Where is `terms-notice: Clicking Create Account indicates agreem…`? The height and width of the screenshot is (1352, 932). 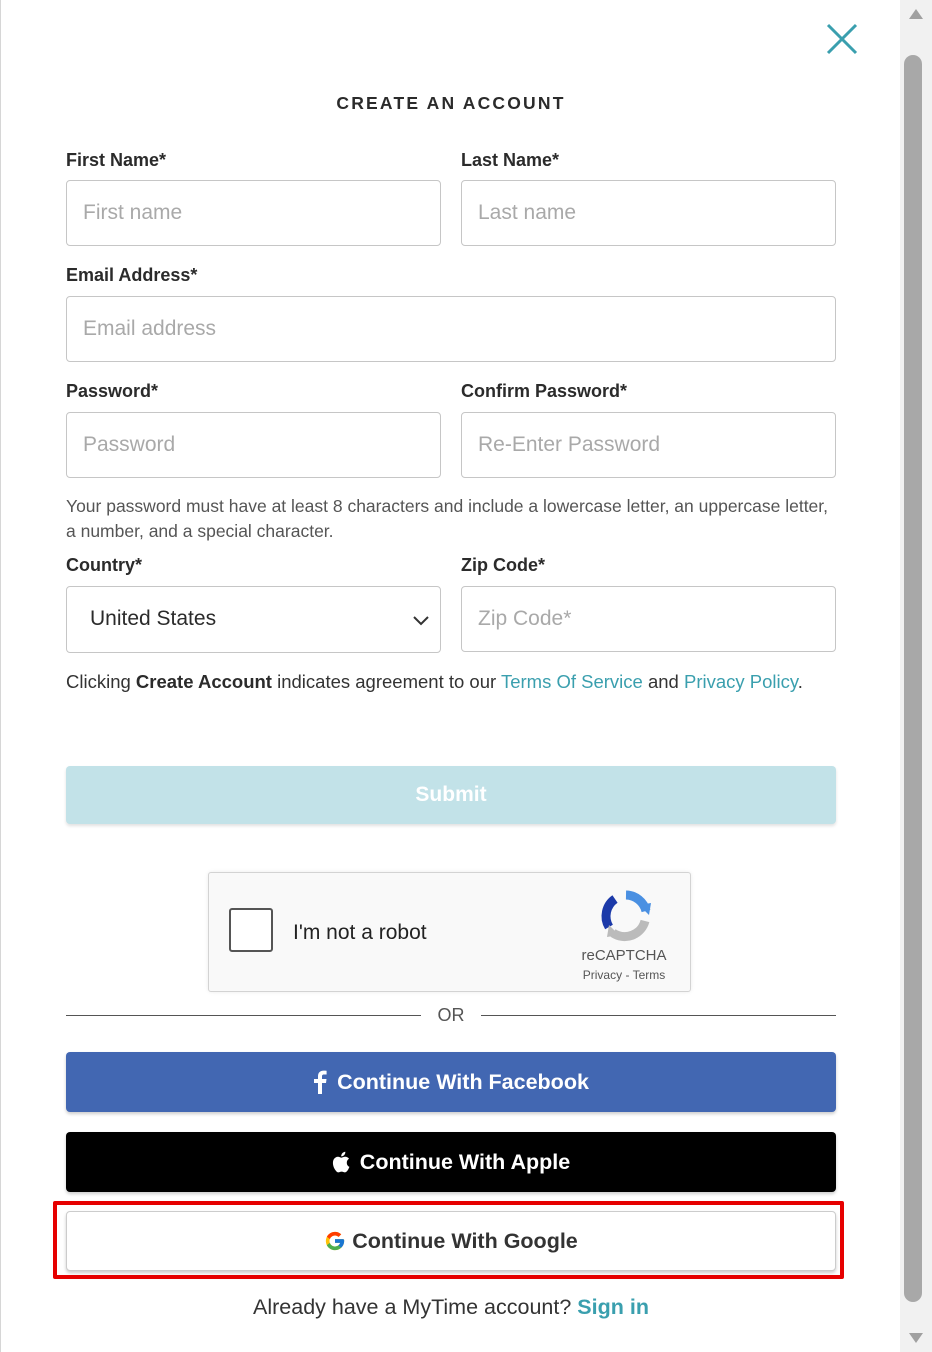 terms-notice: Clicking Create Account indicates agreem… is located at coordinates (451, 681).